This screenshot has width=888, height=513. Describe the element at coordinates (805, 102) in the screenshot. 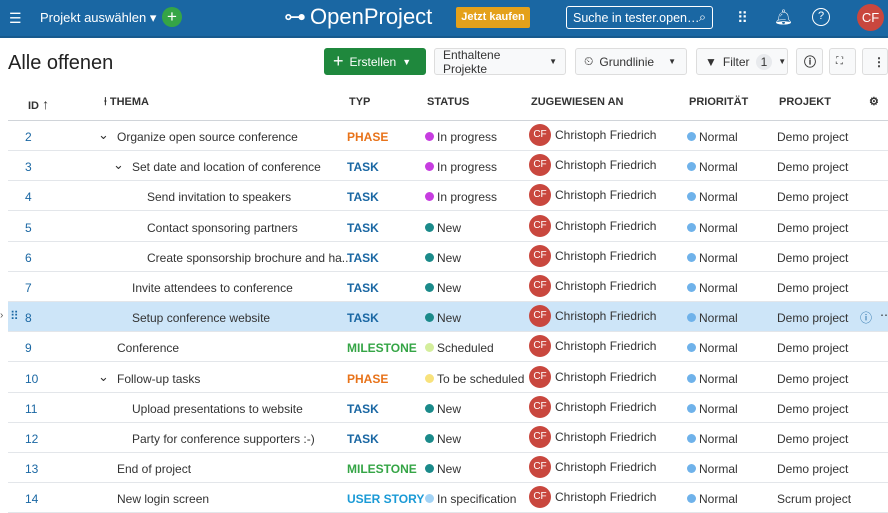

I see `col-project: PROJEKT` at that location.